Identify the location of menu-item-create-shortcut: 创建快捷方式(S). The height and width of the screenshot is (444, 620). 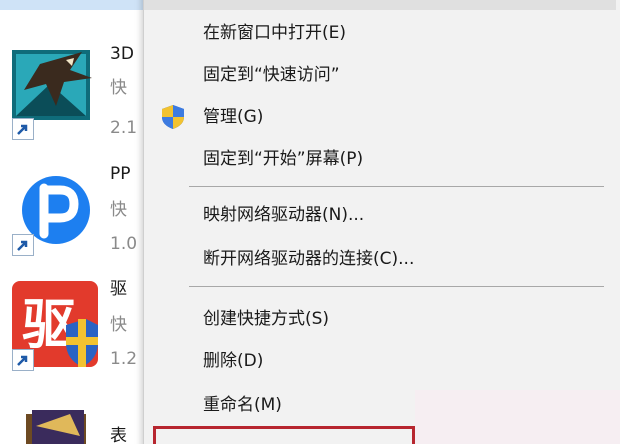
(380, 319).